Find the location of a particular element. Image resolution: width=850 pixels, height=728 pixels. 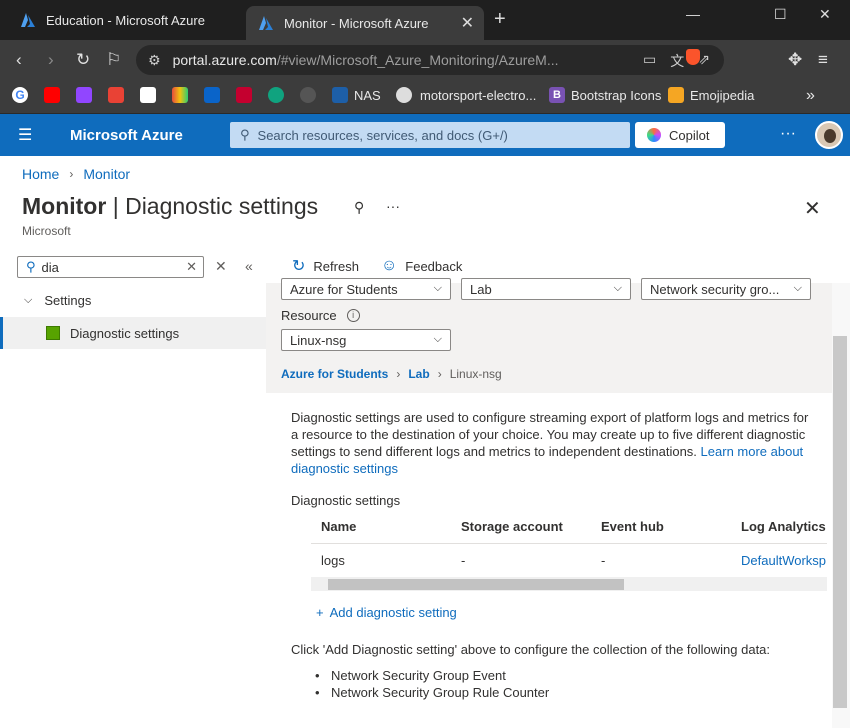

emojipedia-bookmark: Emojipedia is located at coordinates (711, 95).